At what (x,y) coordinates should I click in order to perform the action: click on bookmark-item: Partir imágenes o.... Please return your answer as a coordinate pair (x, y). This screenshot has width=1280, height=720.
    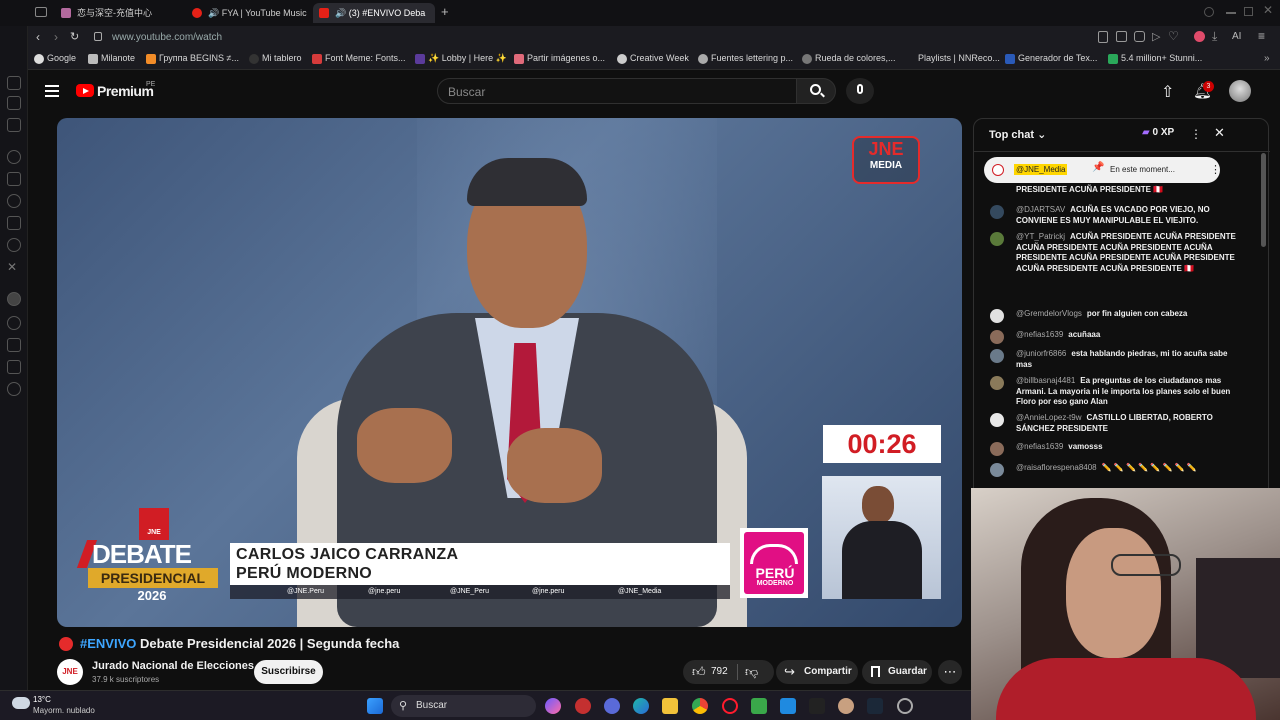
    Looking at the image, I should click on (559, 58).